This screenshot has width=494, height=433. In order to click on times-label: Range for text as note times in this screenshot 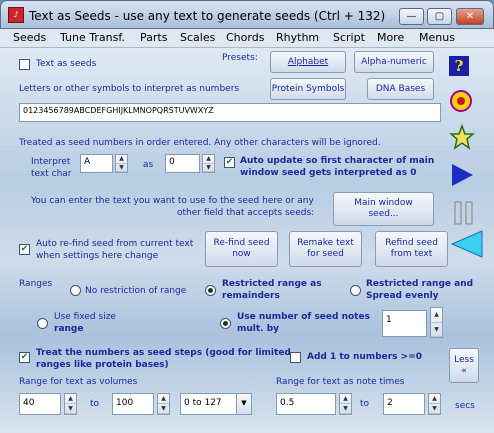, I will do `click(340, 382)`.